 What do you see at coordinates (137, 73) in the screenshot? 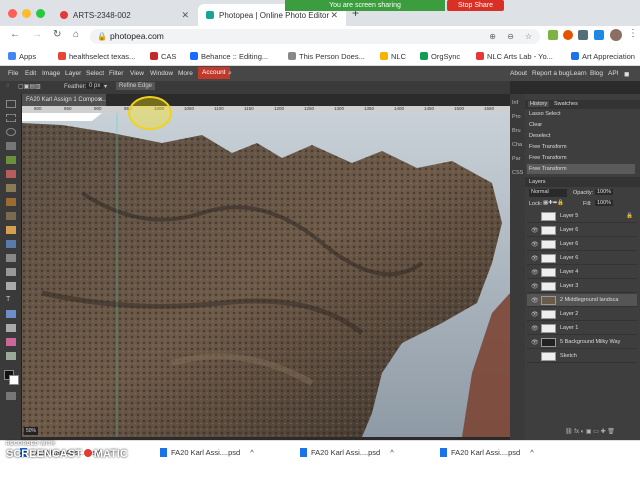
I see `menu-view: View` at bounding box center [137, 73].